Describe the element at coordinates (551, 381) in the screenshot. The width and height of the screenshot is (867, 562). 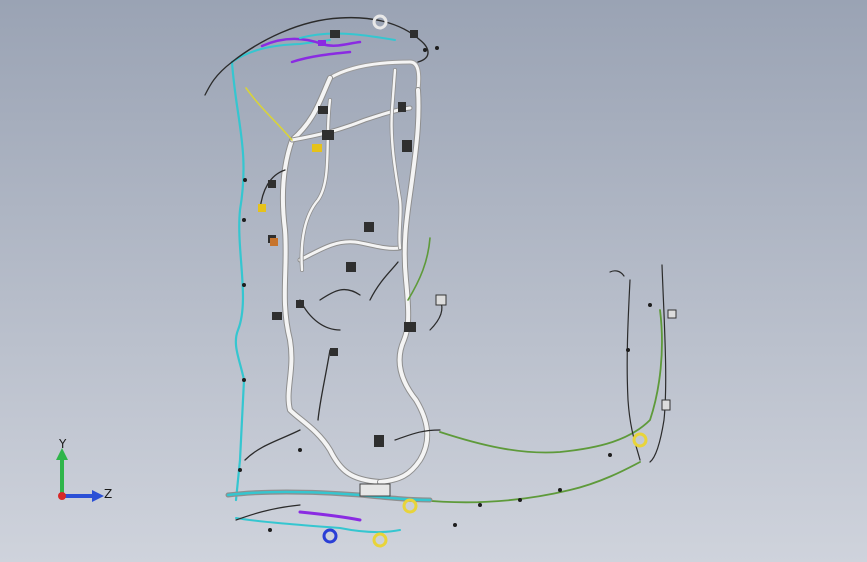
I see `green-branch-right` at that location.